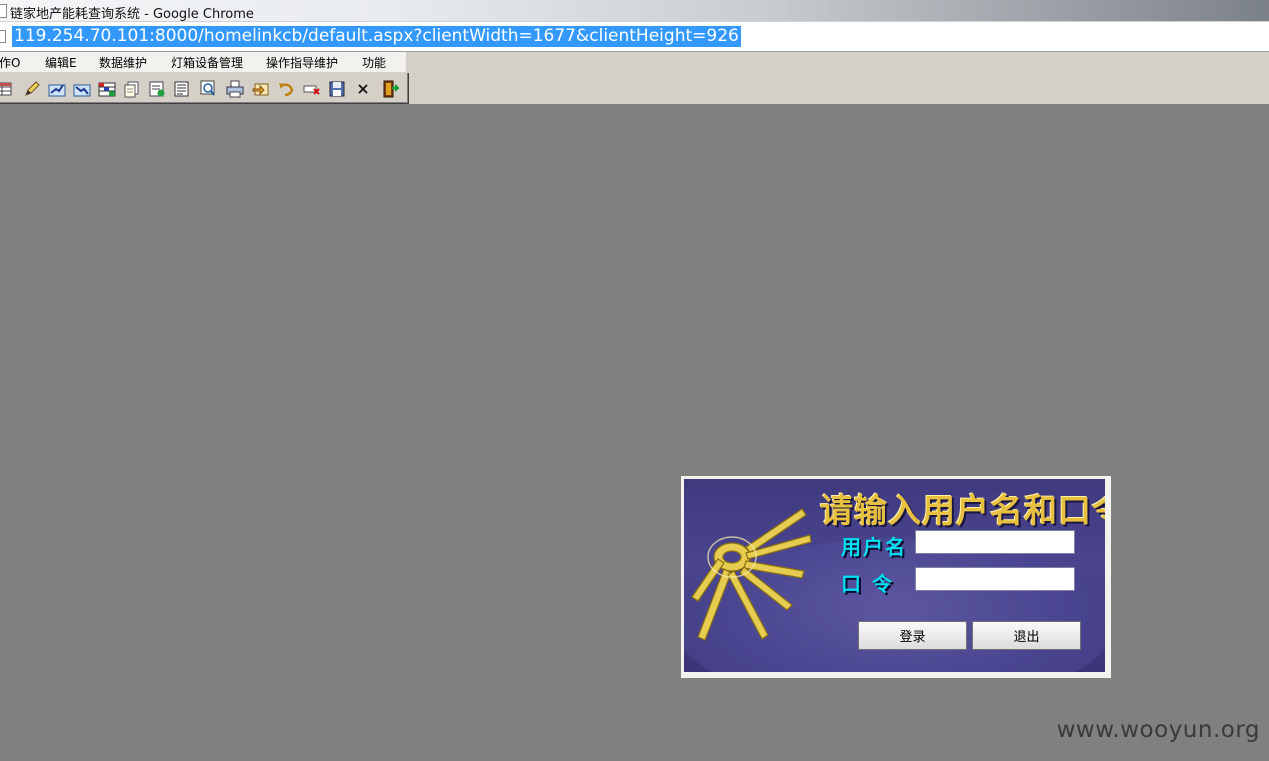 The width and height of the screenshot is (1269, 761). I want to click on export-icon, so click(156, 88).